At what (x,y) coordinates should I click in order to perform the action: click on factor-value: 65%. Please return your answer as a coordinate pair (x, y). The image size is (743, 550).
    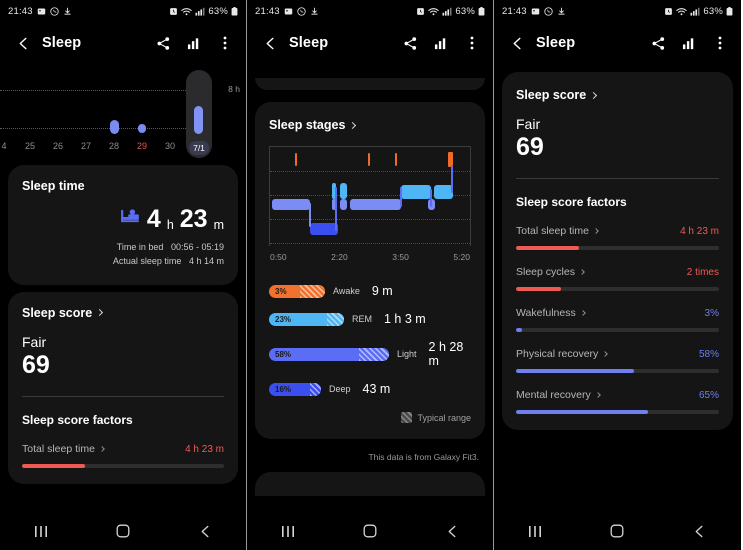
    Looking at the image, I should click on (708, 395).